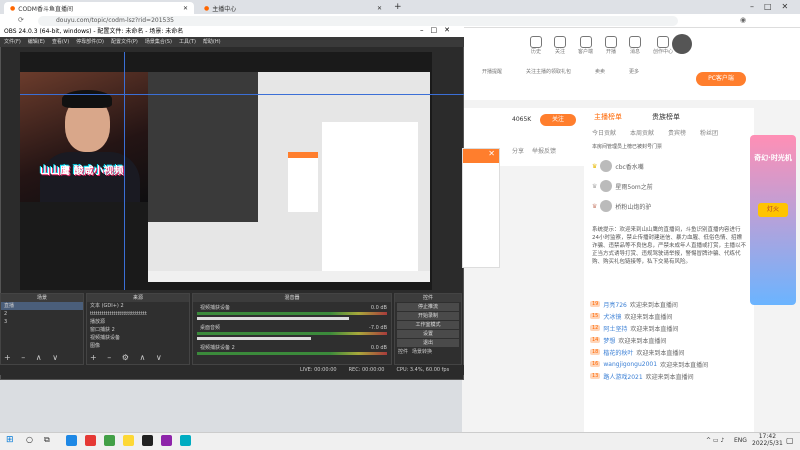  I want to click on browser-tab-douyu: ● CODM香斗鱼直播间 ✕, so click(99, 8).